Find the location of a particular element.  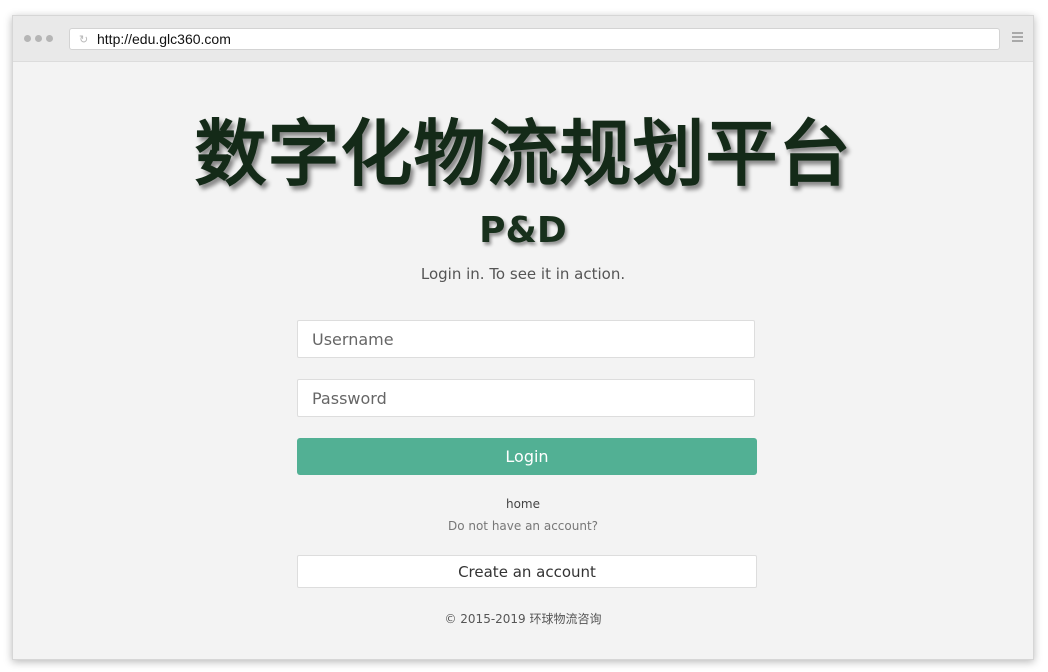

reload-icon: ↻ is located at coordinates (84, 39).